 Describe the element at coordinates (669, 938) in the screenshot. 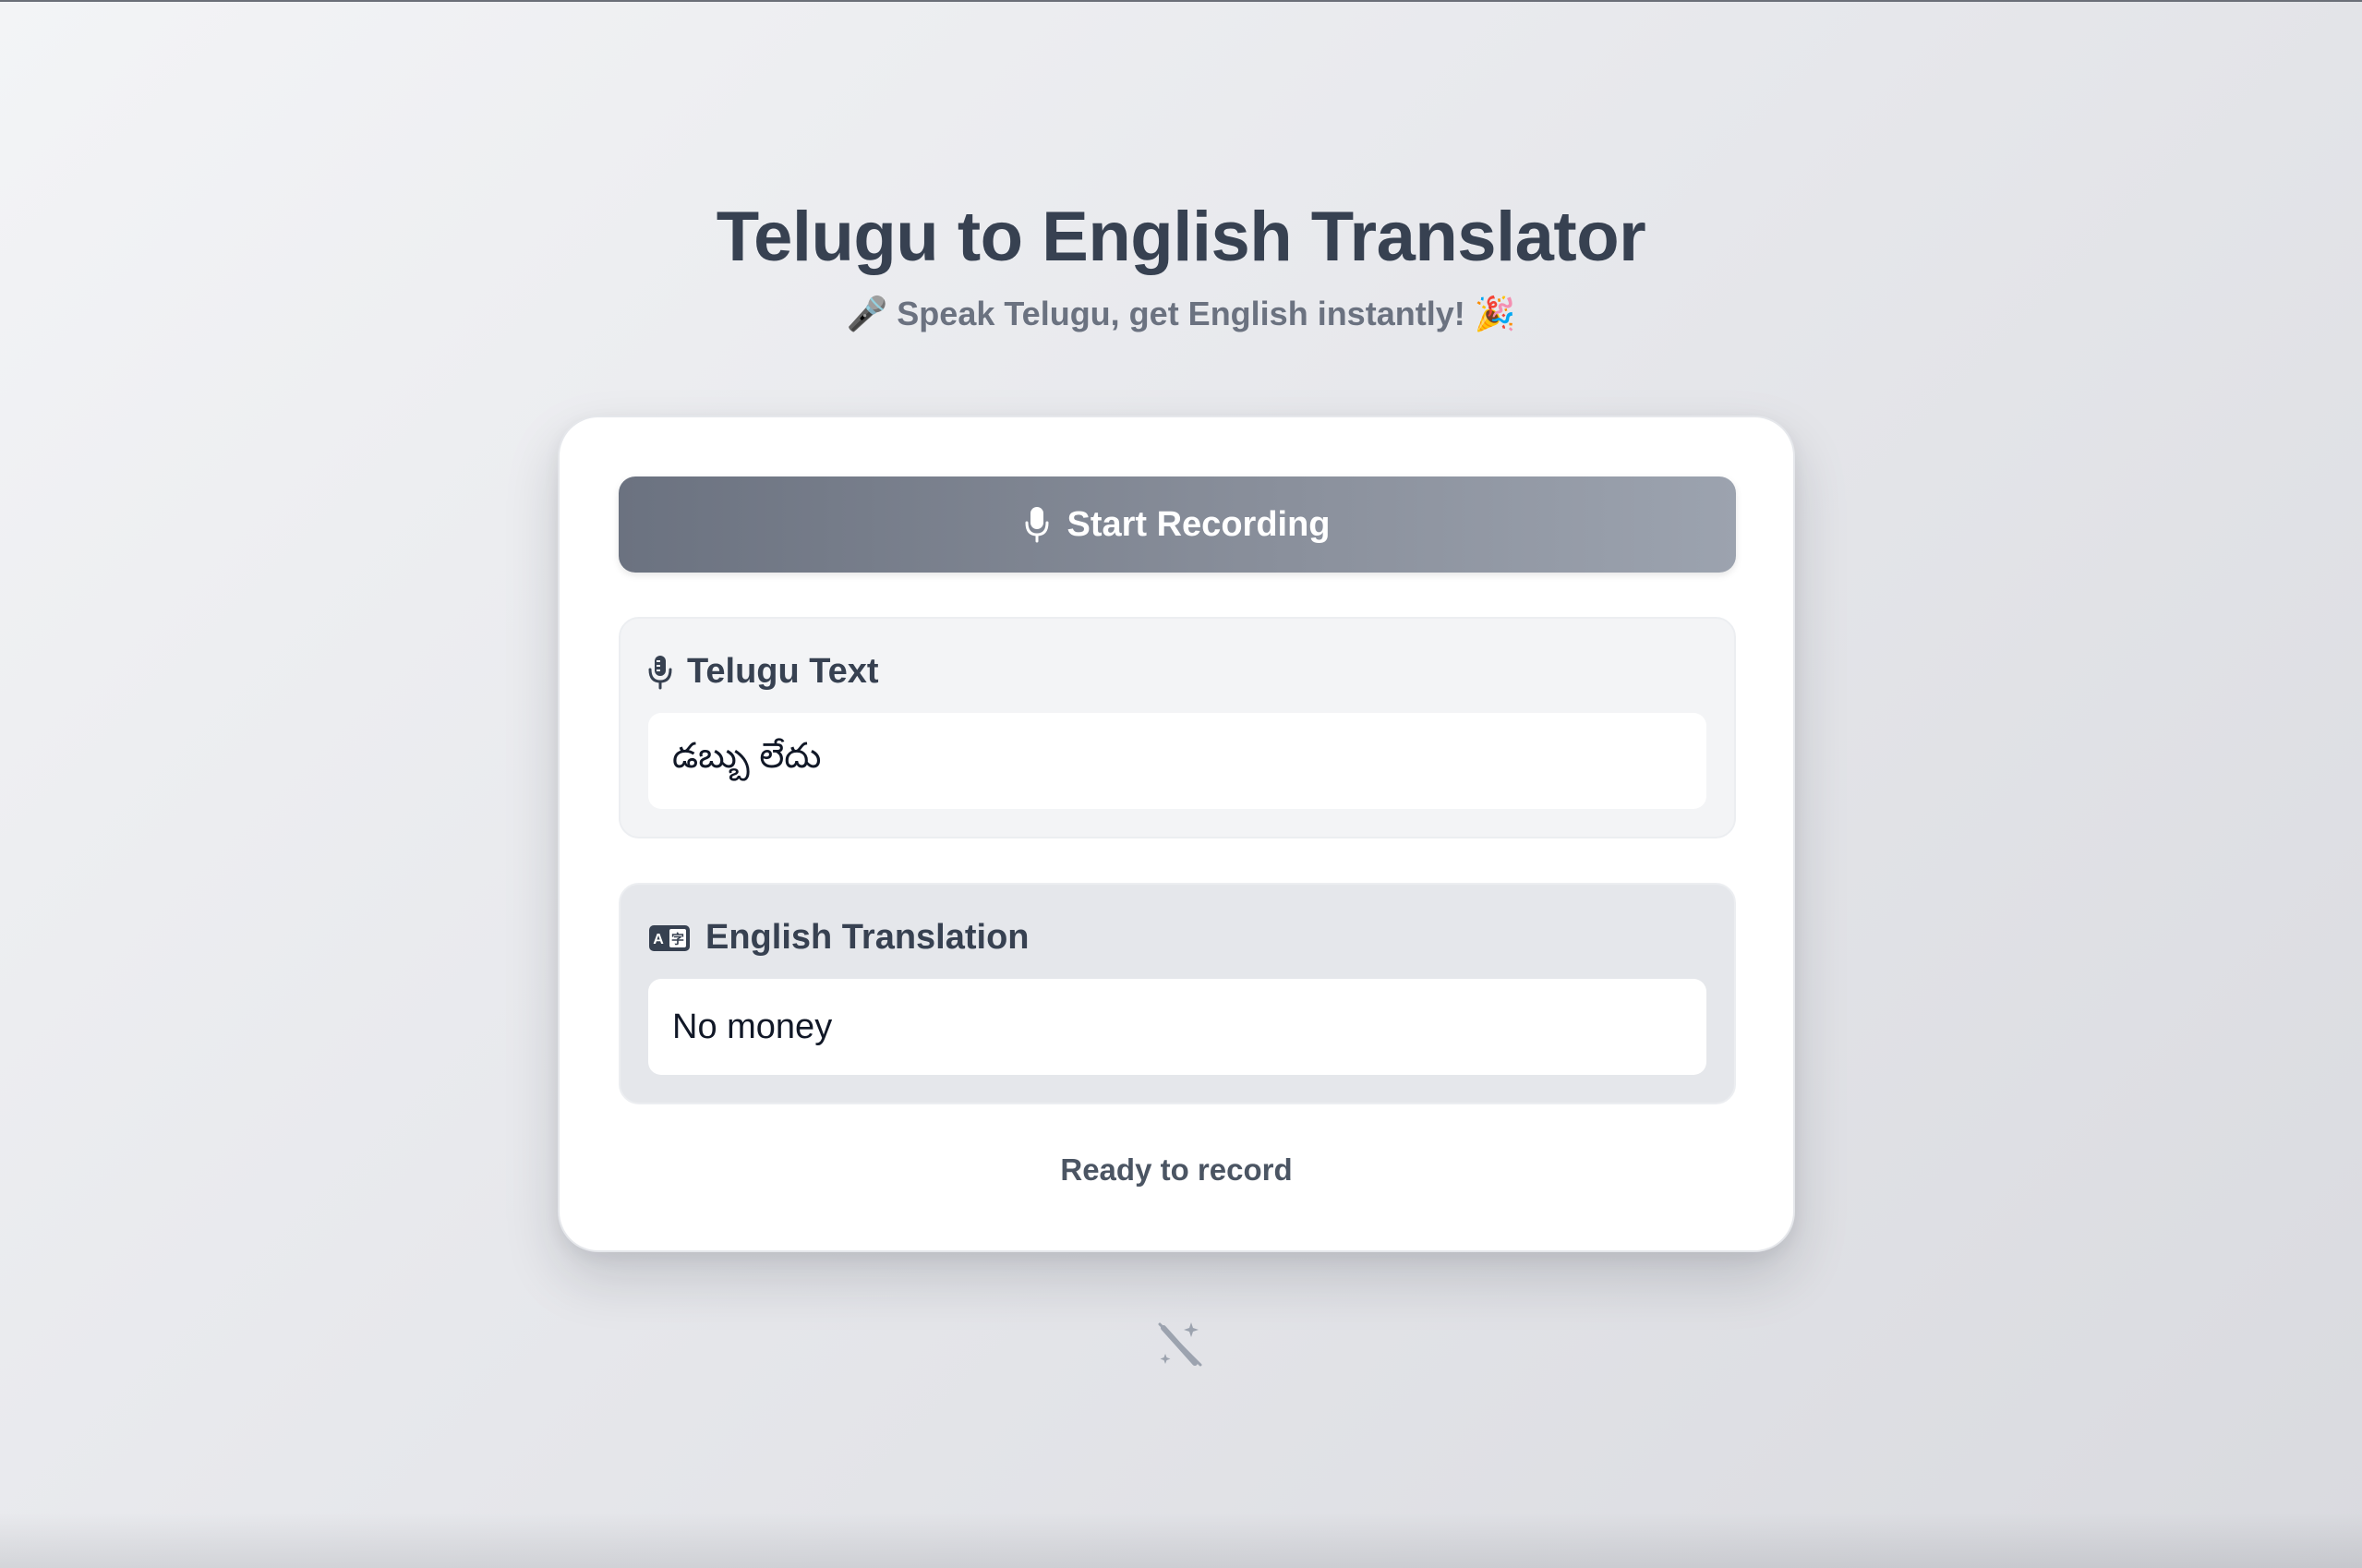

I see `translate-icon: A 字` at that location.